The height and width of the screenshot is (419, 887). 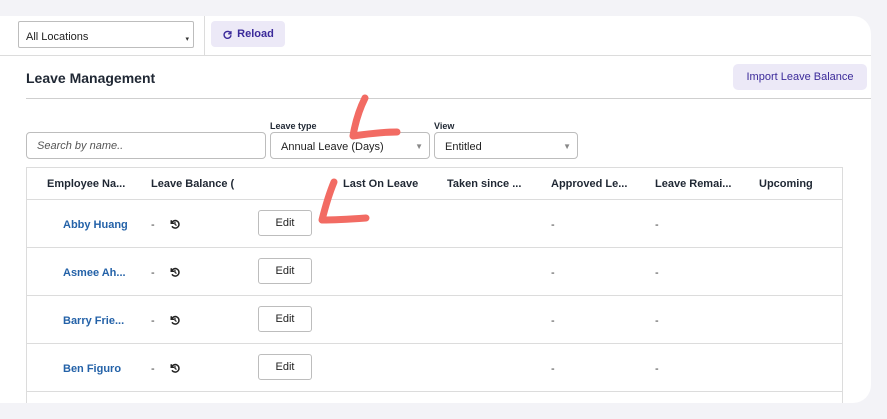 What do you see at coordinates (204, 36) in the screenshot?
I see `toolbar-divider` at bounding box center [204, 36].